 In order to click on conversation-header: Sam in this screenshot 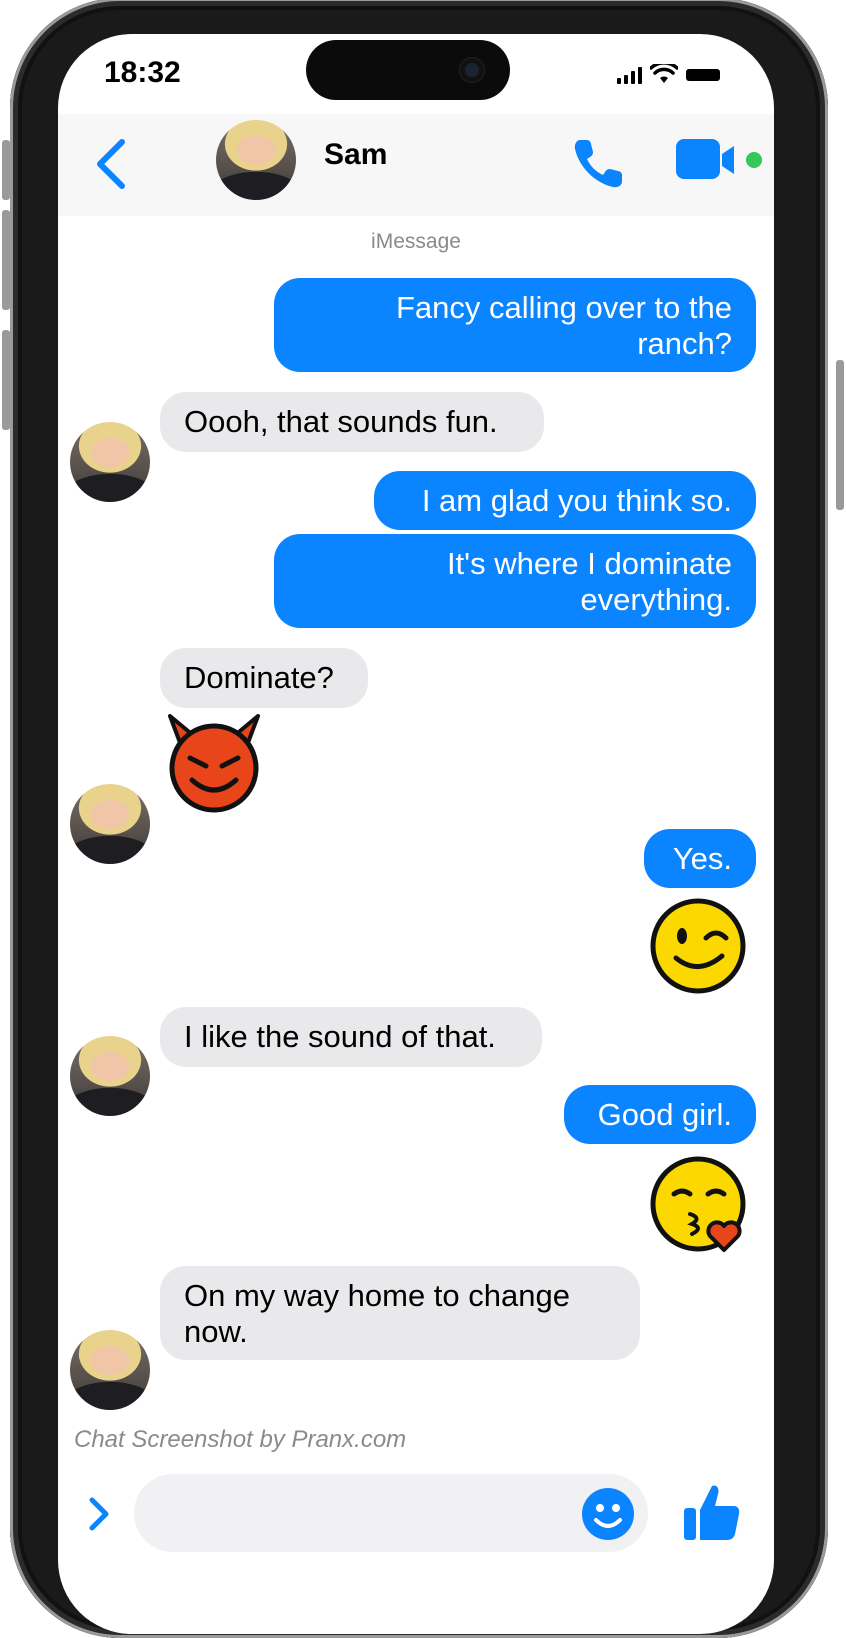, I will do `click(416, 165)`.